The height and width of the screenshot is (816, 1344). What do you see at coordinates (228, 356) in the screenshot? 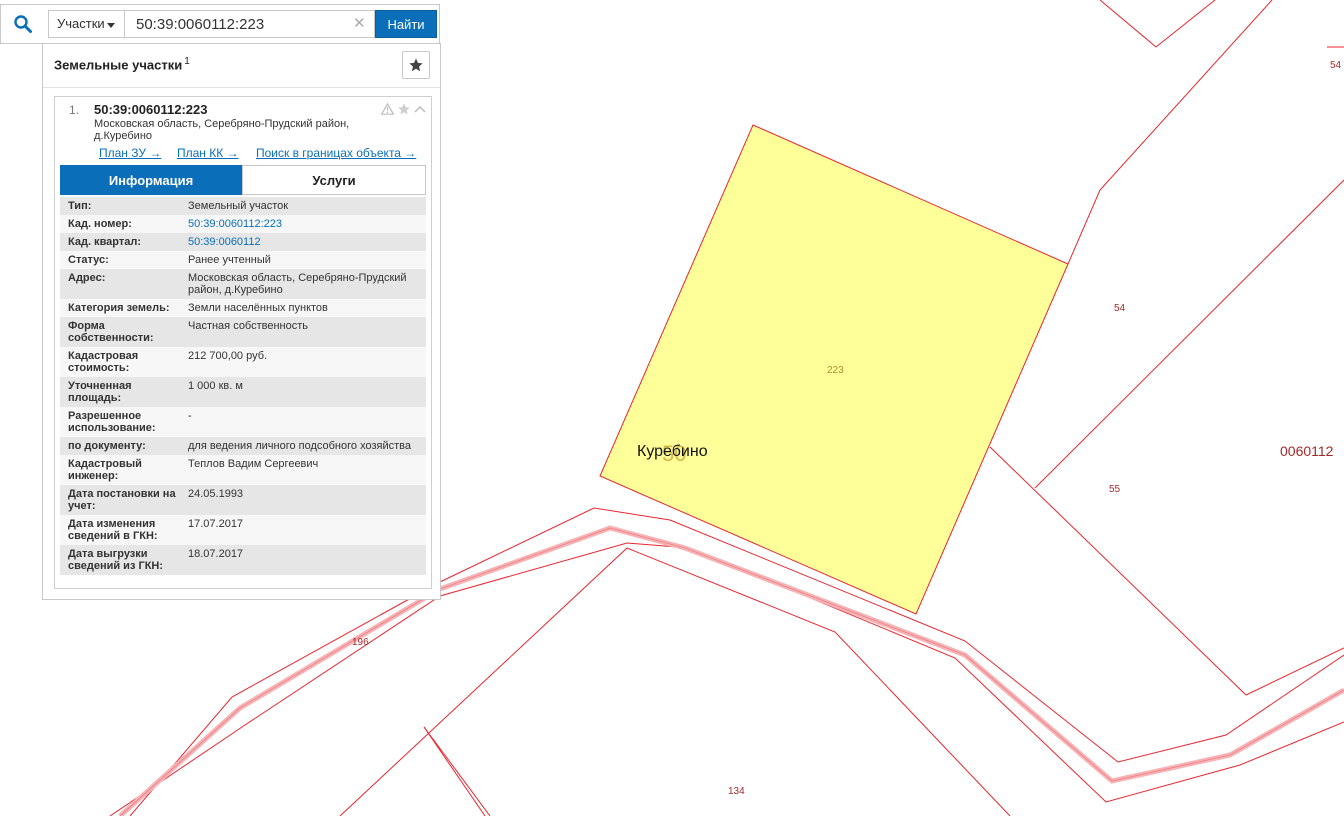
I see `info-value: 212 700,00 руб.` at bounding box center [228, 356].